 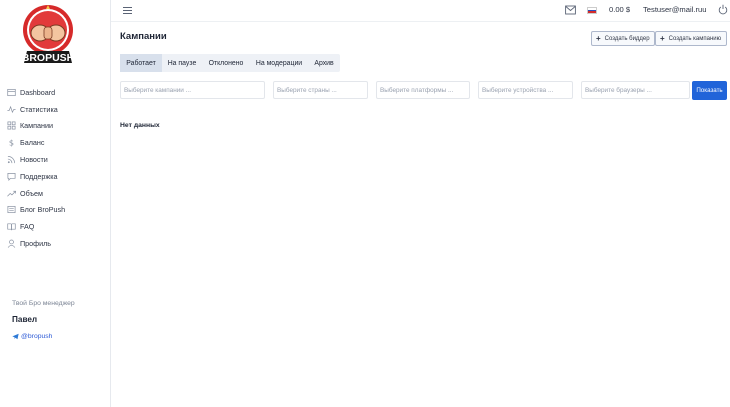 What do you see at coordinates (39, 109) in the screenshot?
I see `sidebar-item-label: Статистика` at bounding box center [39, 109].